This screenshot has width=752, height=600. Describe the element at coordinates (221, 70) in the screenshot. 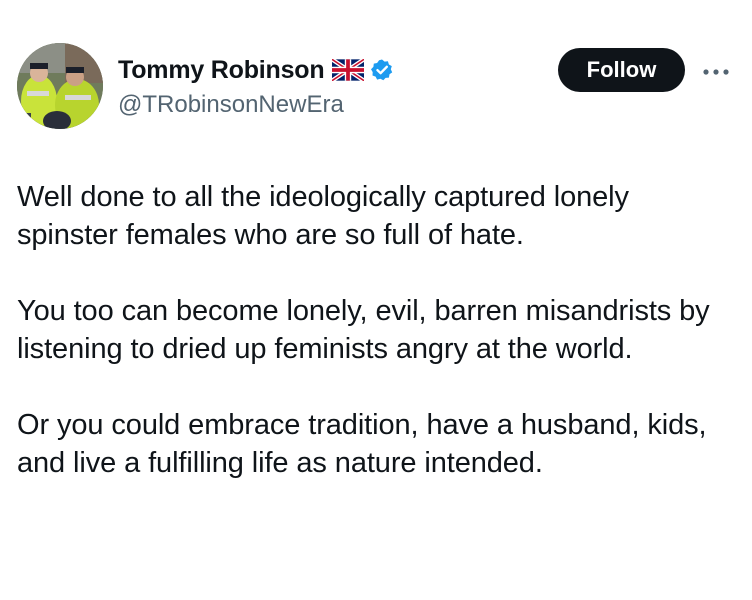

I see `display-name: Tommy Robinson` at that location.